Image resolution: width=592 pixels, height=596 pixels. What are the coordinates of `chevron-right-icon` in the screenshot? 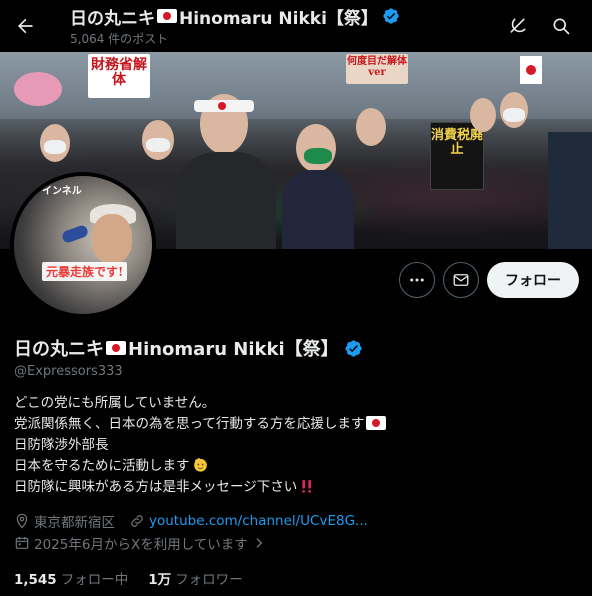 It's located at (259, 543).